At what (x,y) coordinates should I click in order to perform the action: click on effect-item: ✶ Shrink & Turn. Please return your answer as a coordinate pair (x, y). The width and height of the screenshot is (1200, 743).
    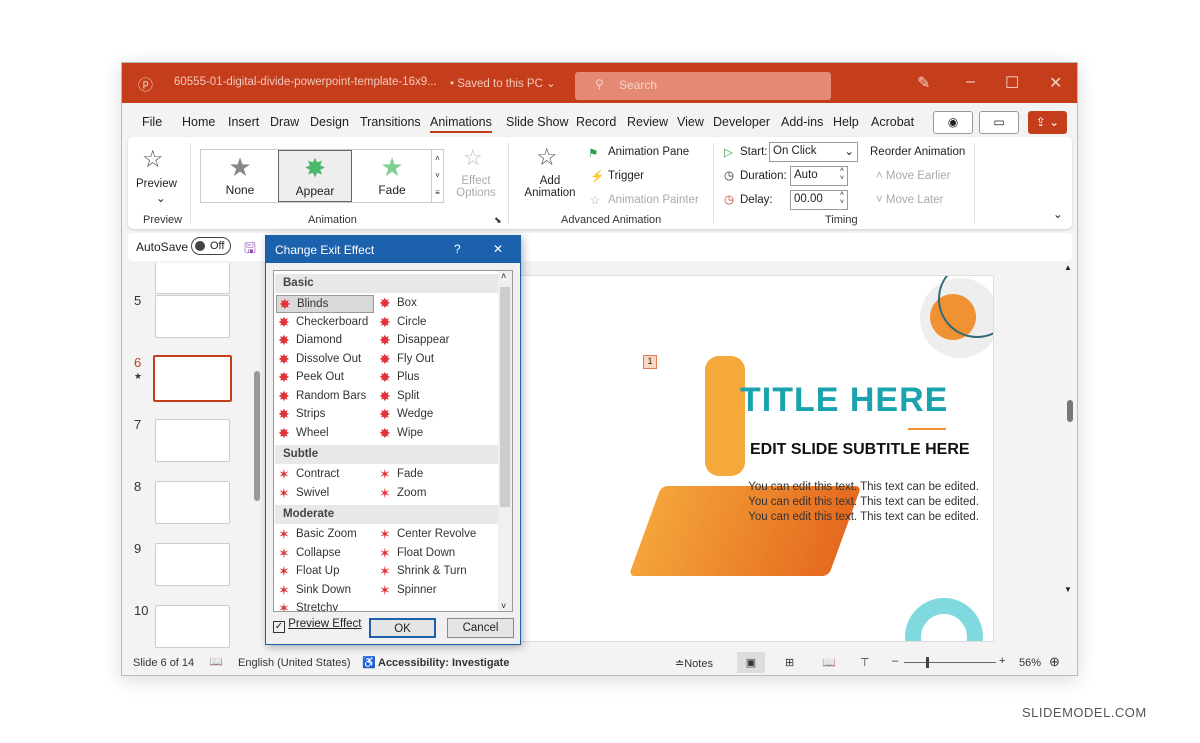
    Looking at the image, I should click on (422, 572).